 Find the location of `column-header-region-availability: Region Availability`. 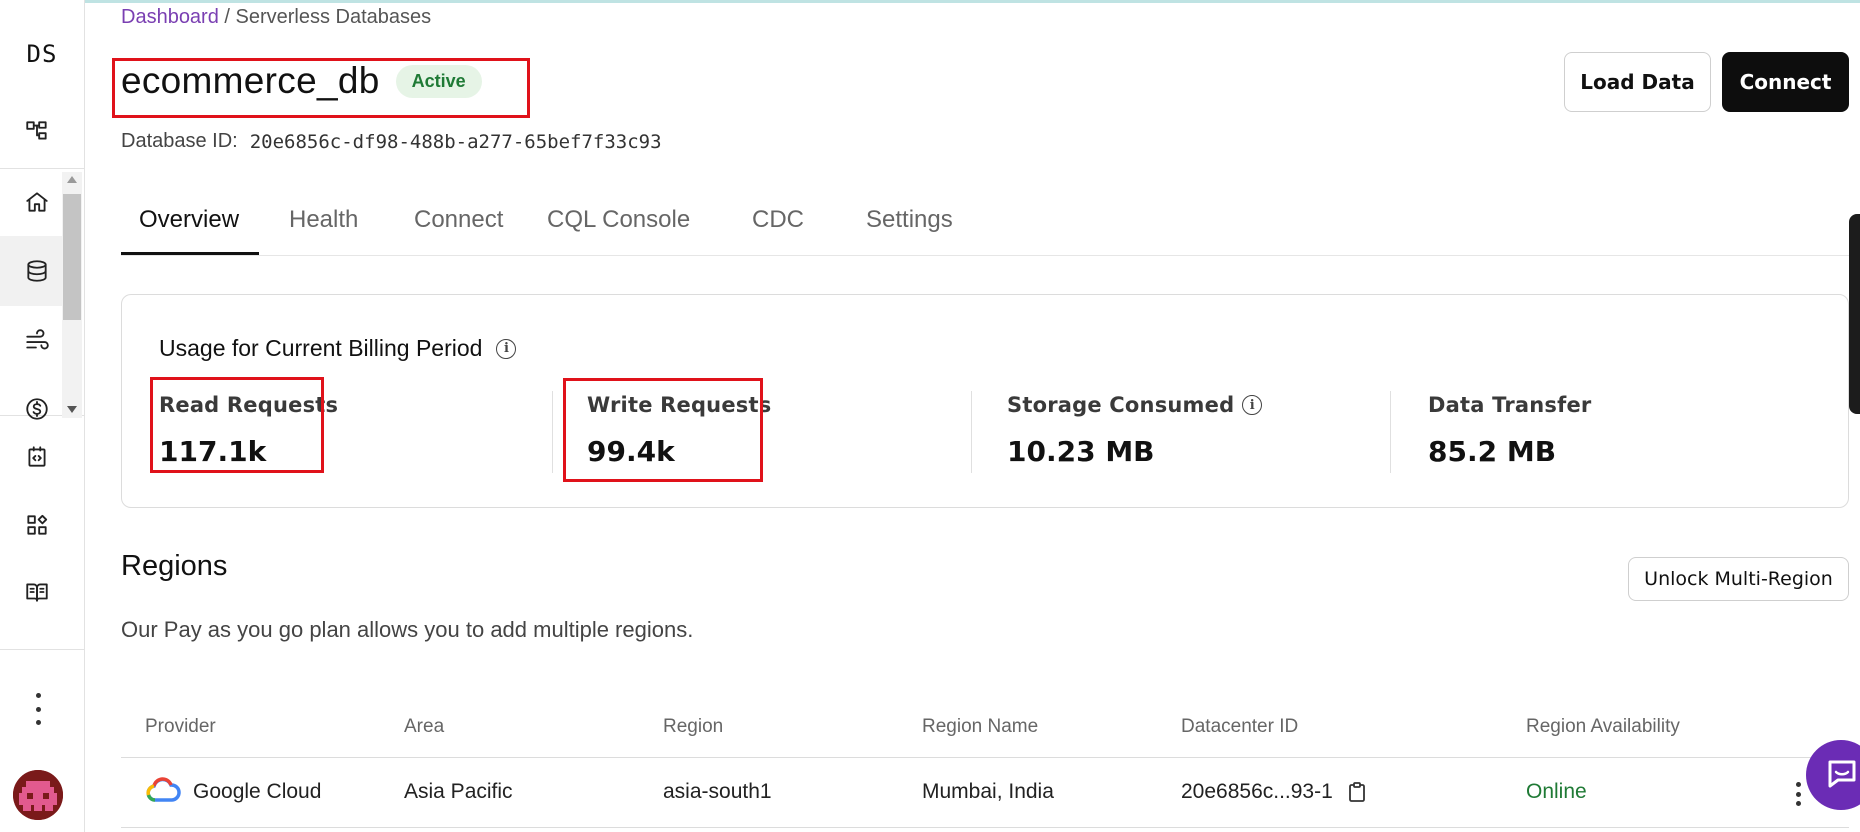

column-header-region-availability: Region Availability is located at coordinates (1603, 726).